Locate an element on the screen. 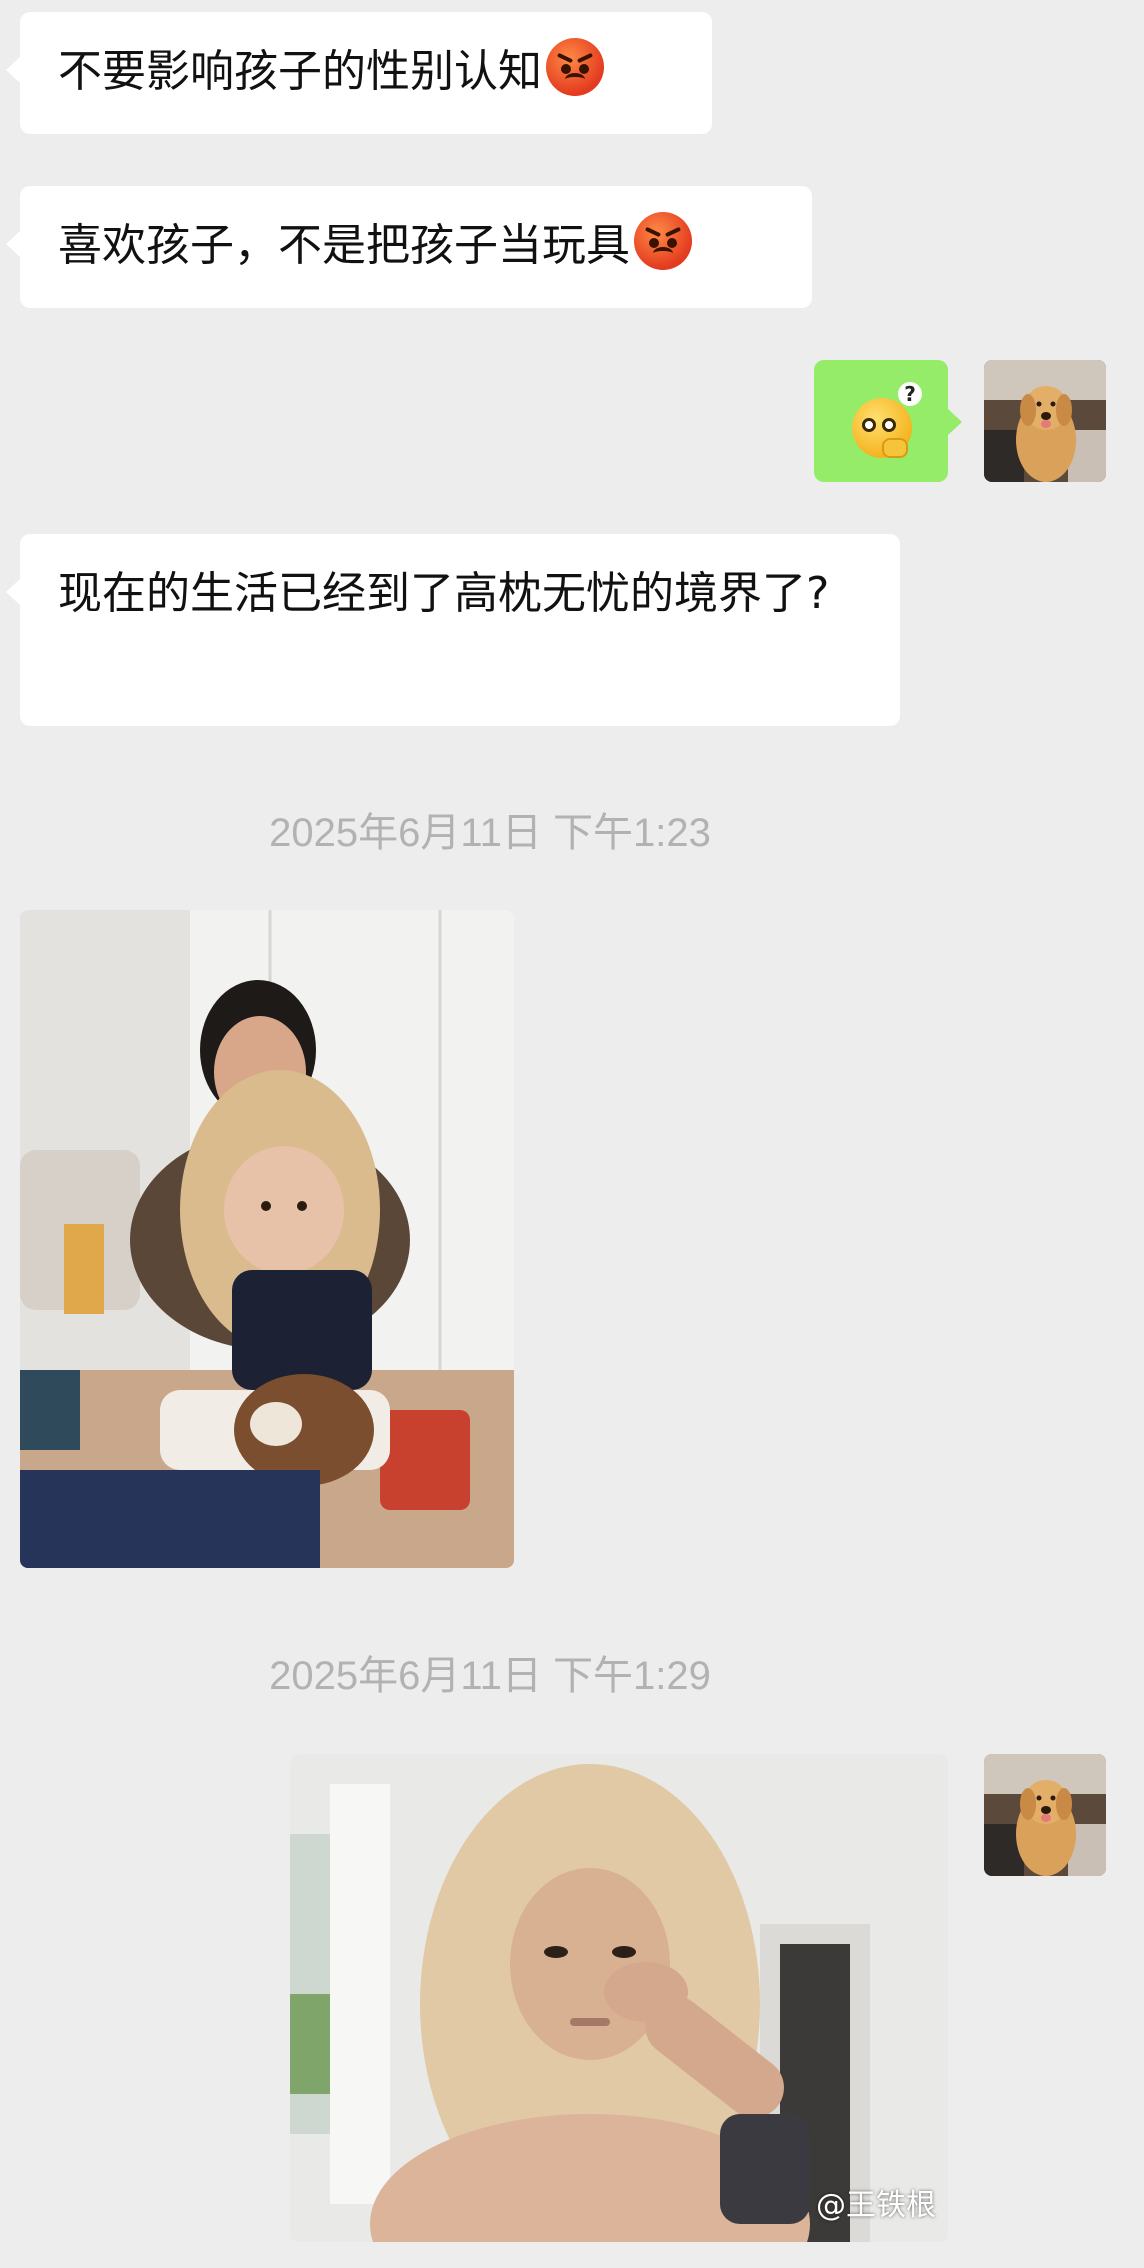  photo-person-in-blonde-wig-pointing is located at coordinates (619, 1998).